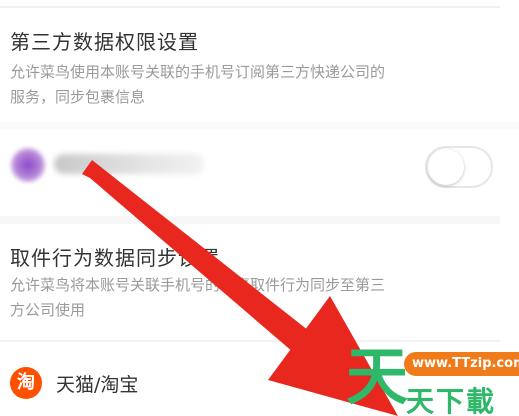  What do you see at coordinates (104, 42) in the screenshot?
I see `third-party-title: 第三方数据权限设置` at bounding box center [104, 42].